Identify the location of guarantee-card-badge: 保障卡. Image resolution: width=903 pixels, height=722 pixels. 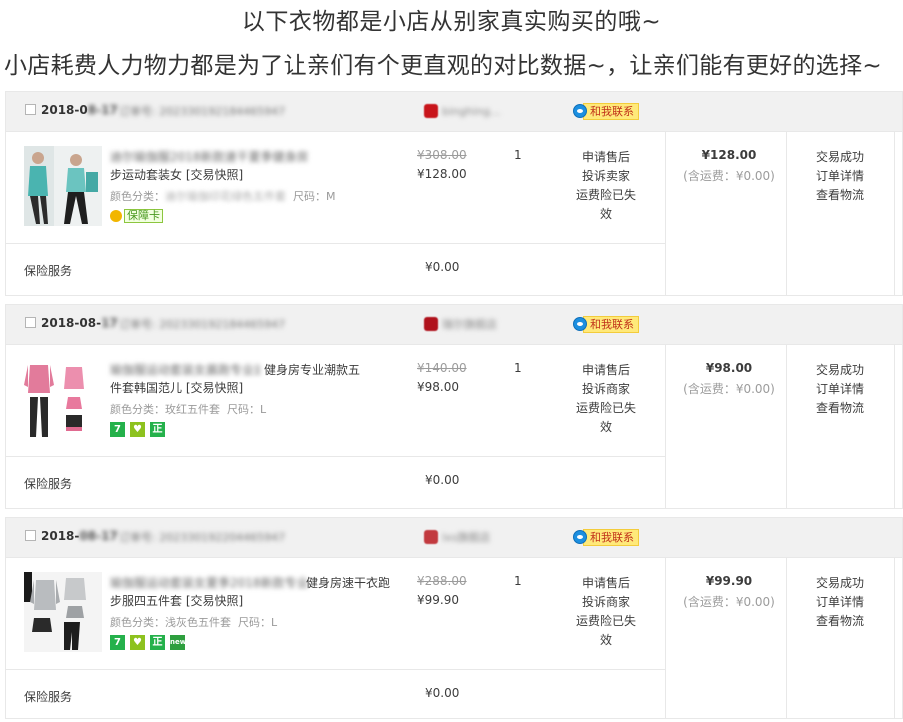
(136, 216).